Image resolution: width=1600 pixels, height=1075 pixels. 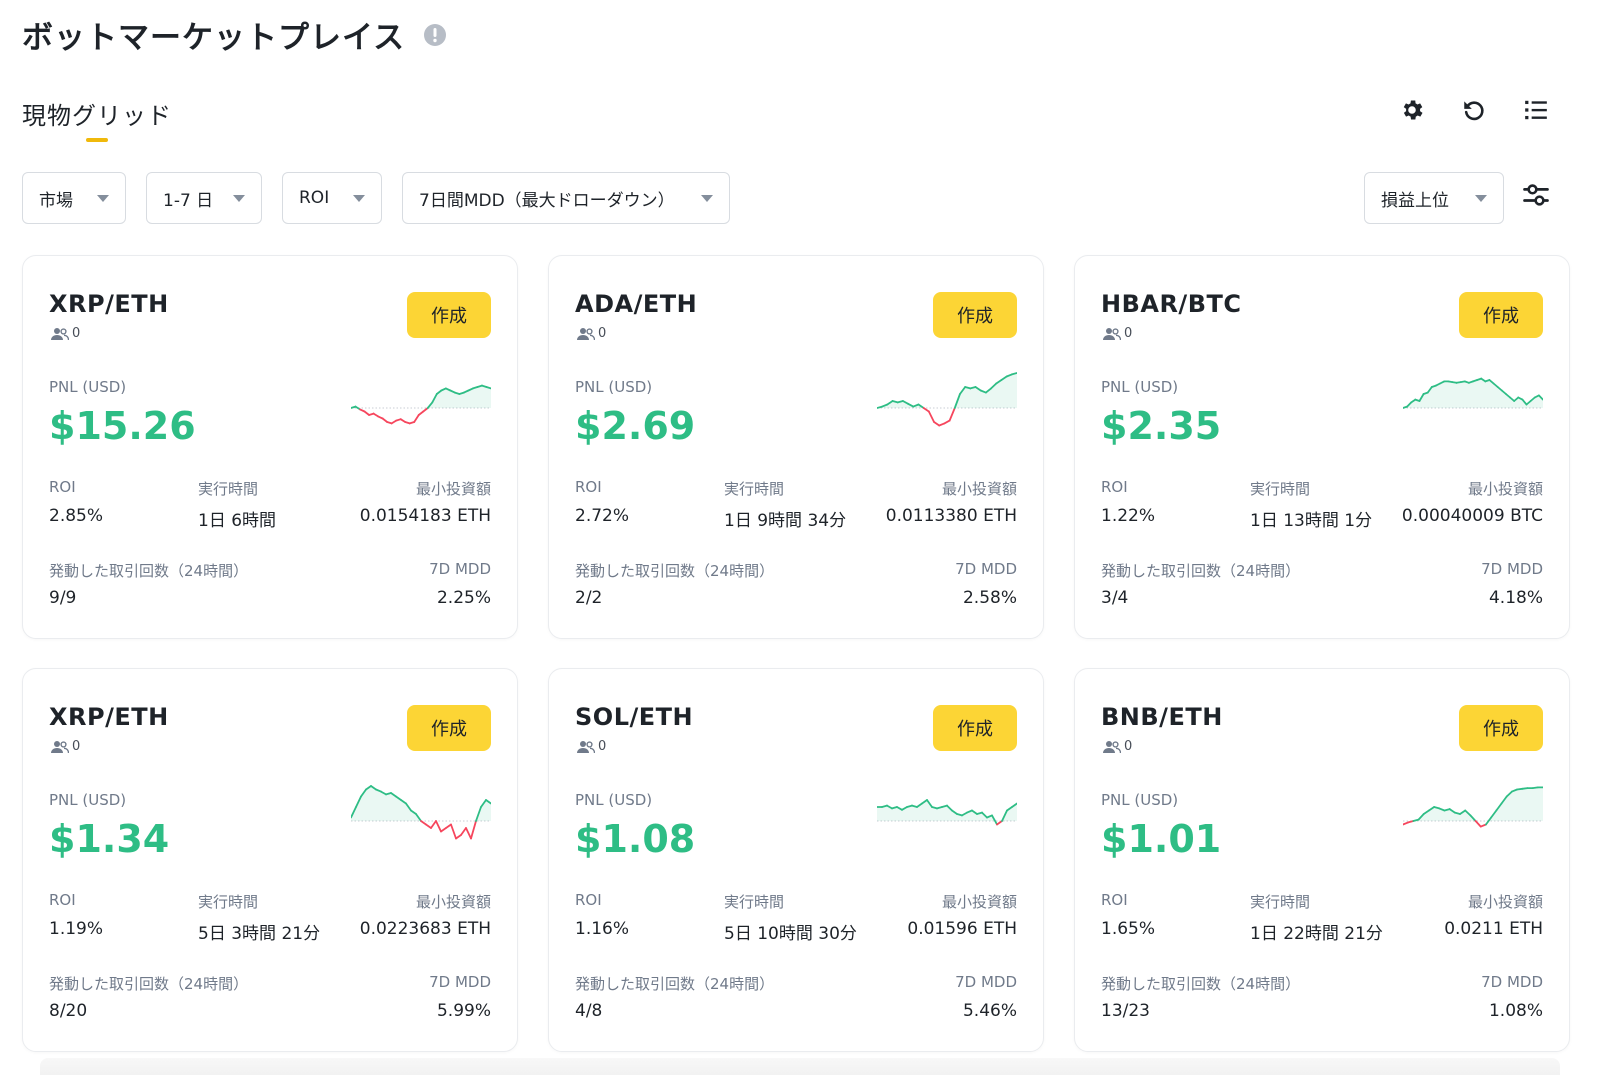 What do you see at coordinates (636, 304) in the screenshot?
I see `pair-name: ADA/ETH` at bounding box center [636, 304].